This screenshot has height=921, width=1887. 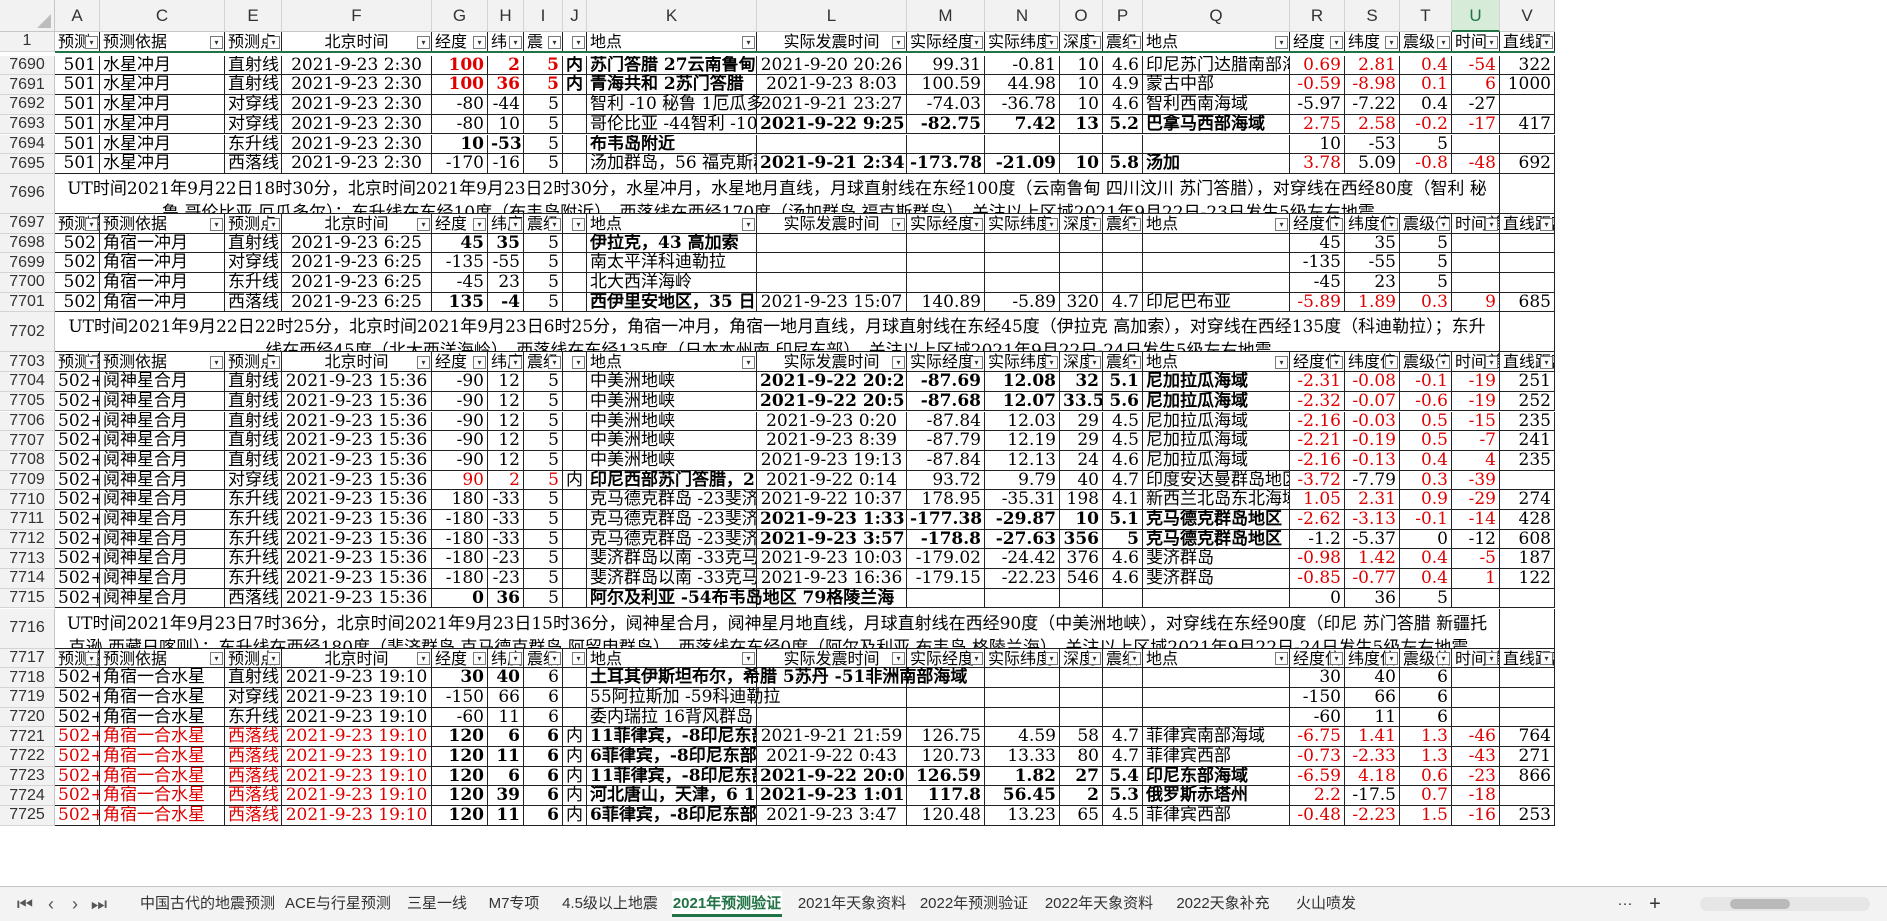 What do you see at coordinates (357, 105) in the screenshot?
I see `cell-f: 2021-9-23 2:30` at bounding box center [357, 105].